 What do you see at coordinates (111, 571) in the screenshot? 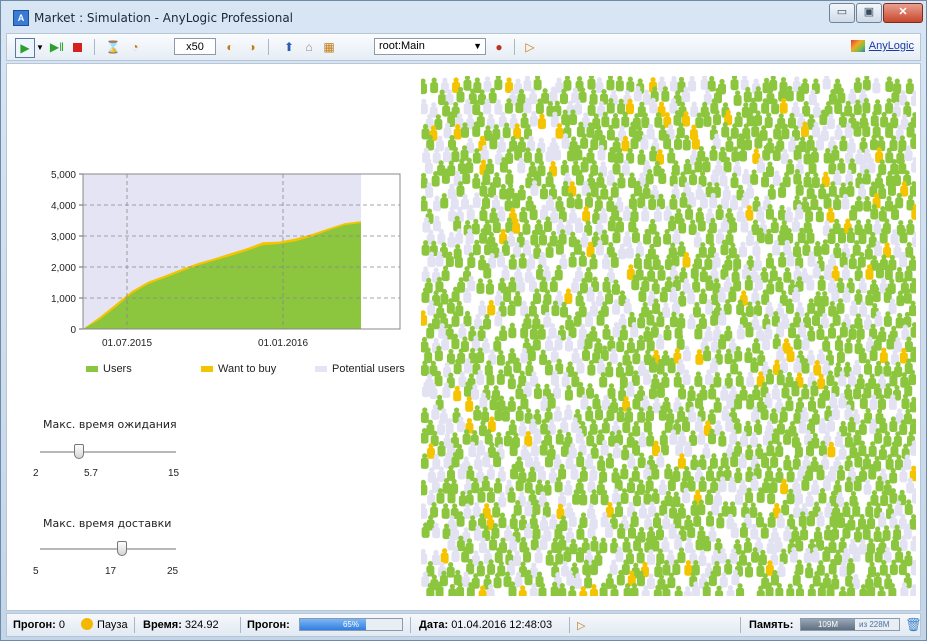
I see `delivery-time-slider-value: 17` at bounding box center [111, 571].